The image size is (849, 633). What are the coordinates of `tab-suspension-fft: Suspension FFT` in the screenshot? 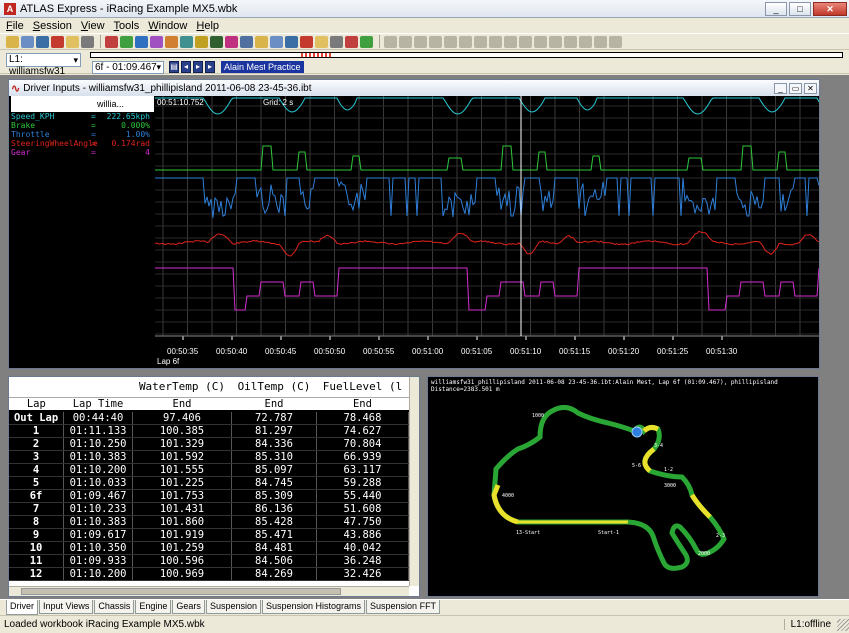 It's located at (403, 607).